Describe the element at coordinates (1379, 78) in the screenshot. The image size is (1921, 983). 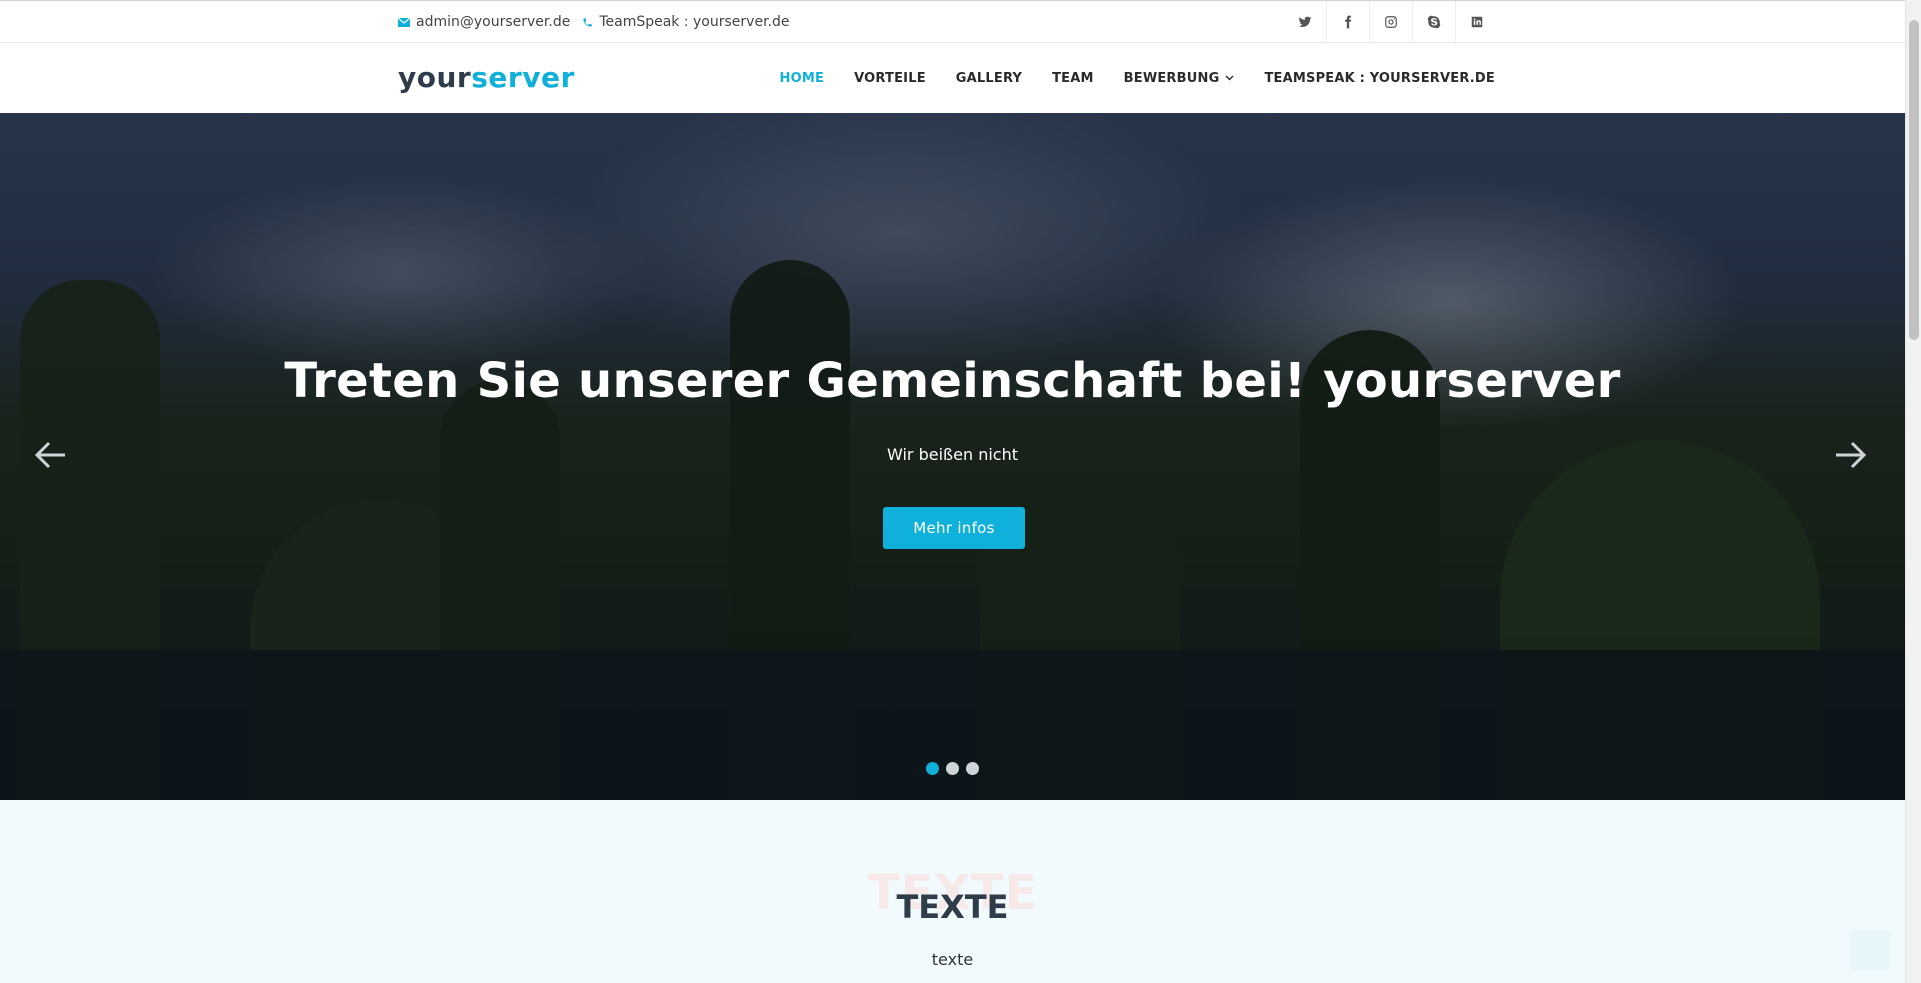
I see `nav-item-teamspeak: TEAMSPEAK : YOURSERVER.DE` at that location.